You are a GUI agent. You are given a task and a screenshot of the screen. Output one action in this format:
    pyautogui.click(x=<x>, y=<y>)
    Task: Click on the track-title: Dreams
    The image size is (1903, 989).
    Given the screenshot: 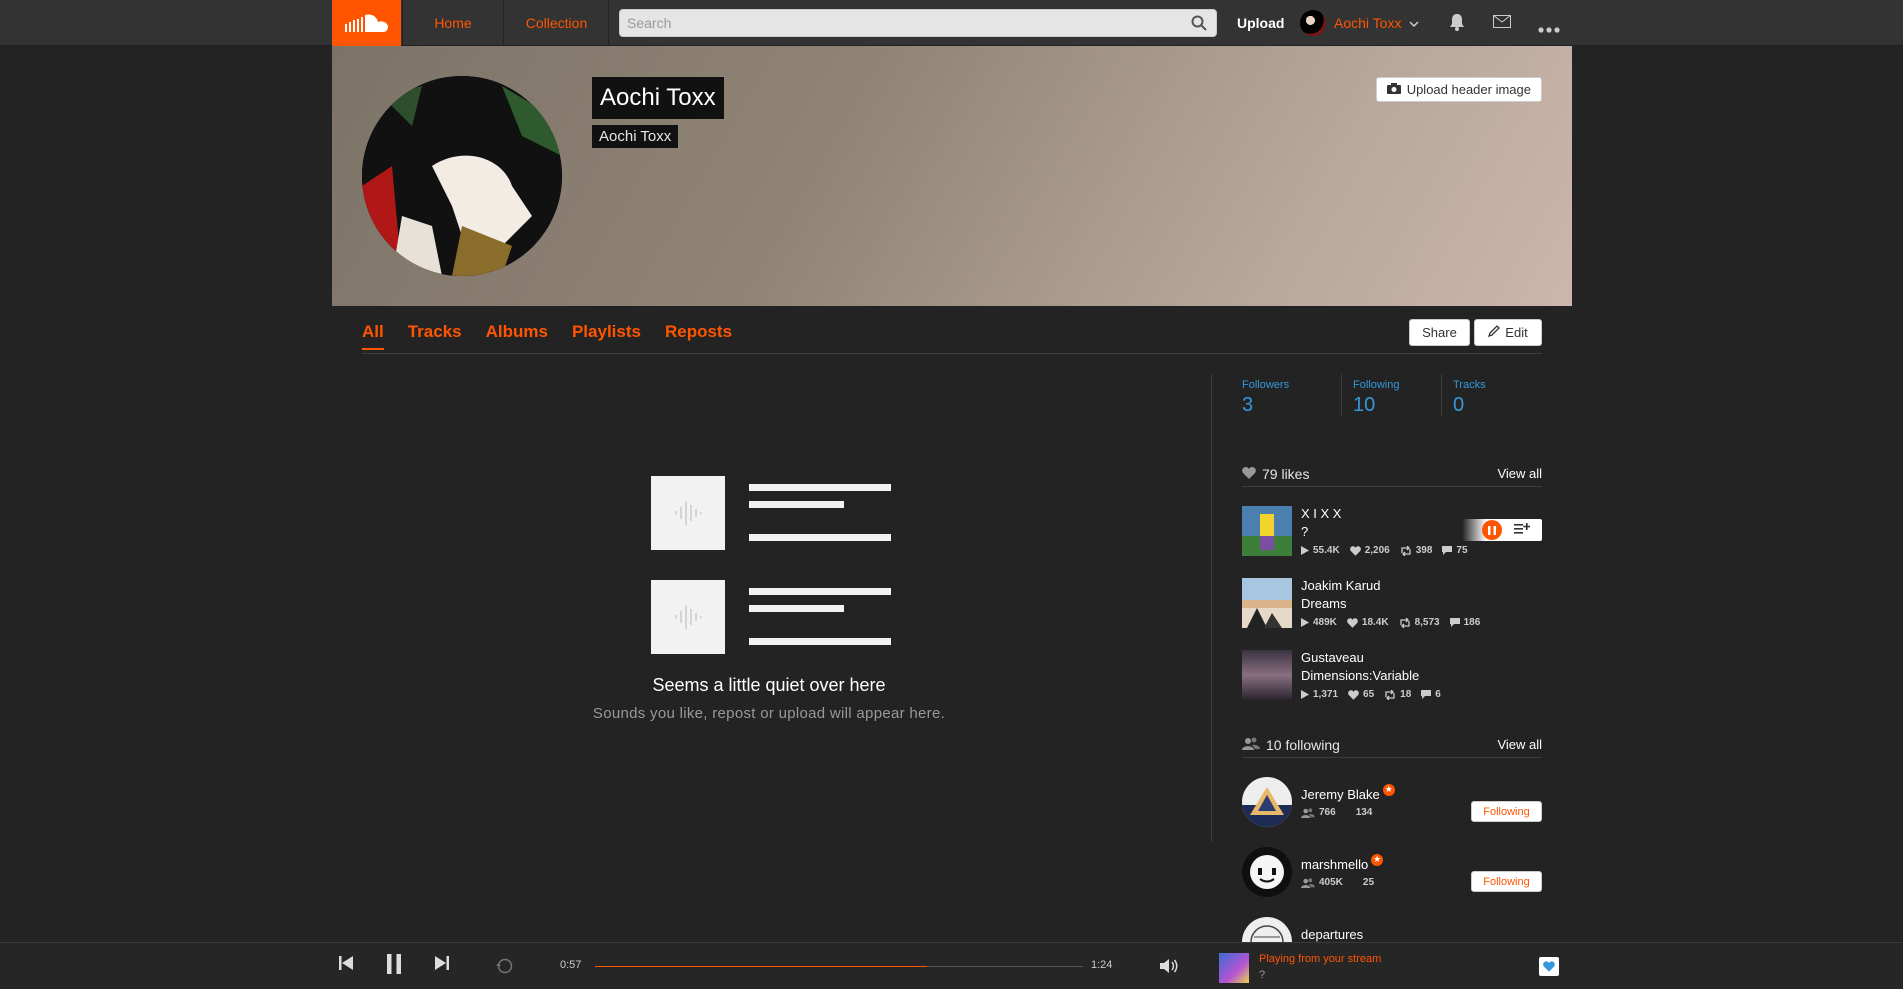 What is the action you would take?
    pyautogui.click(x=1324, y=603)
    